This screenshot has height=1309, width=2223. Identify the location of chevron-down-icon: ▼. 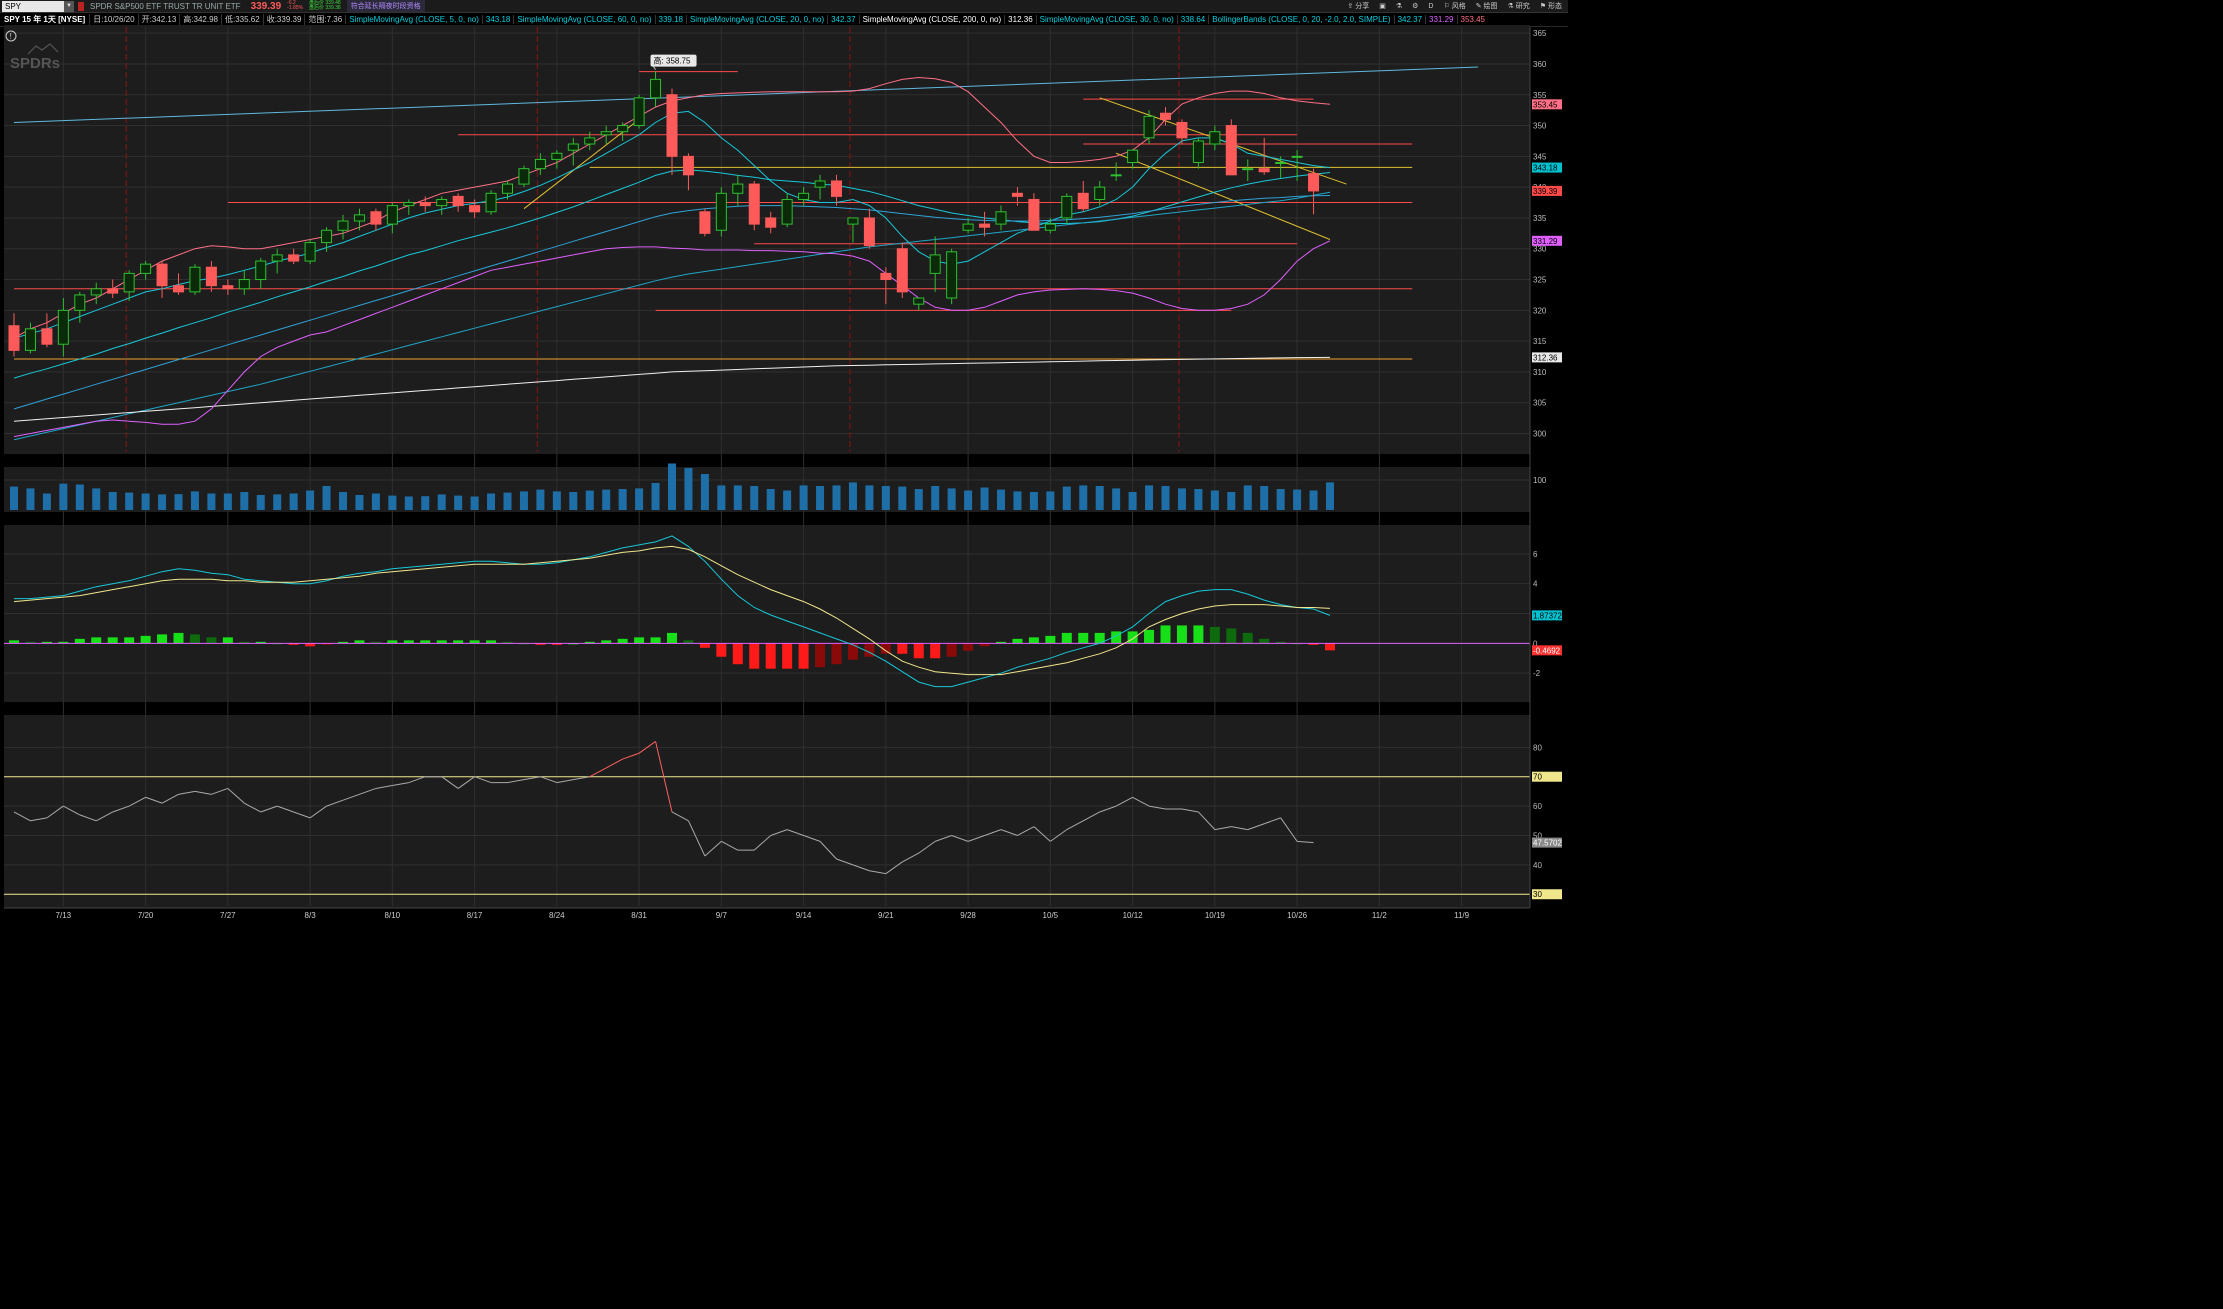
(69, 6).